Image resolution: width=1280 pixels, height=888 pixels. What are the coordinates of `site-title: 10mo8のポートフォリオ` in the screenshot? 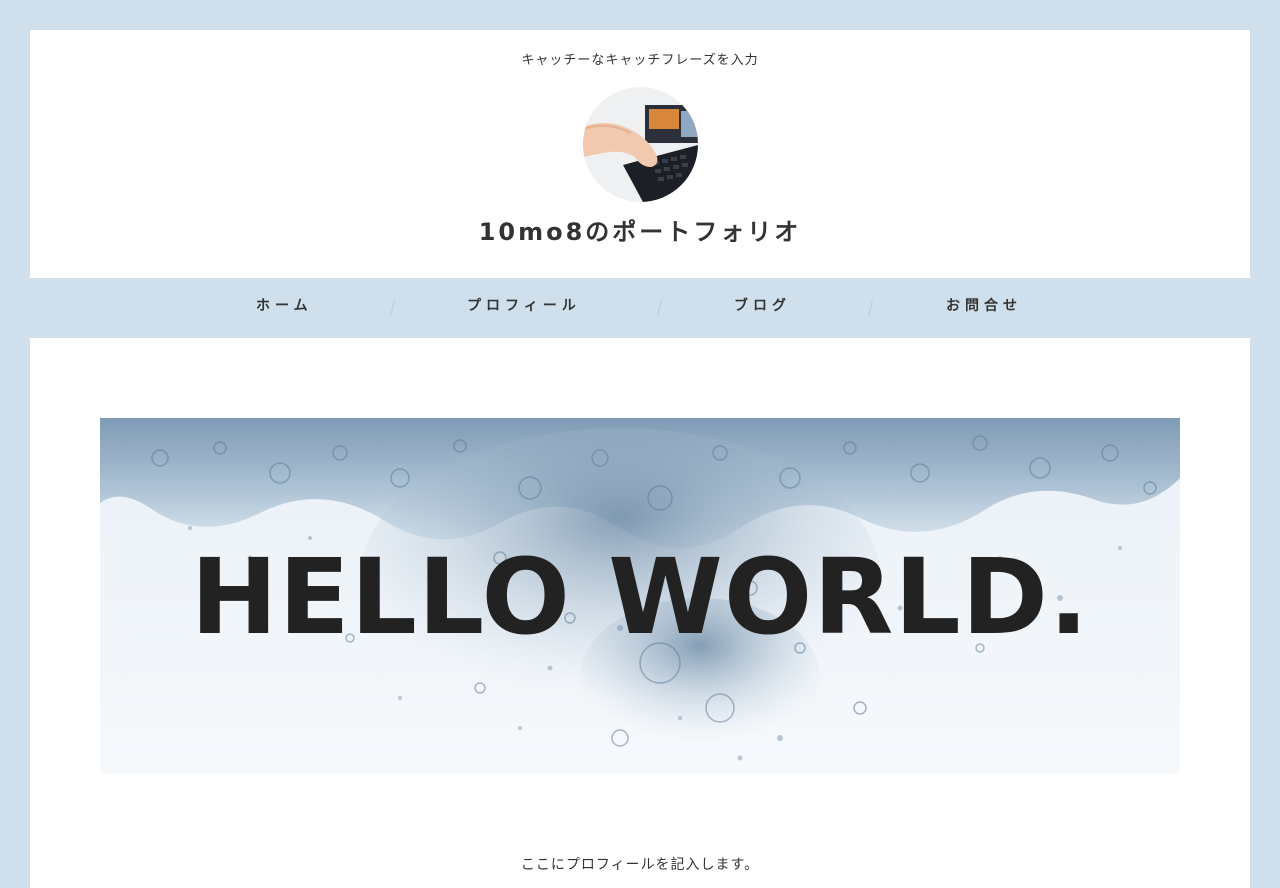 It's located at (640, 229).